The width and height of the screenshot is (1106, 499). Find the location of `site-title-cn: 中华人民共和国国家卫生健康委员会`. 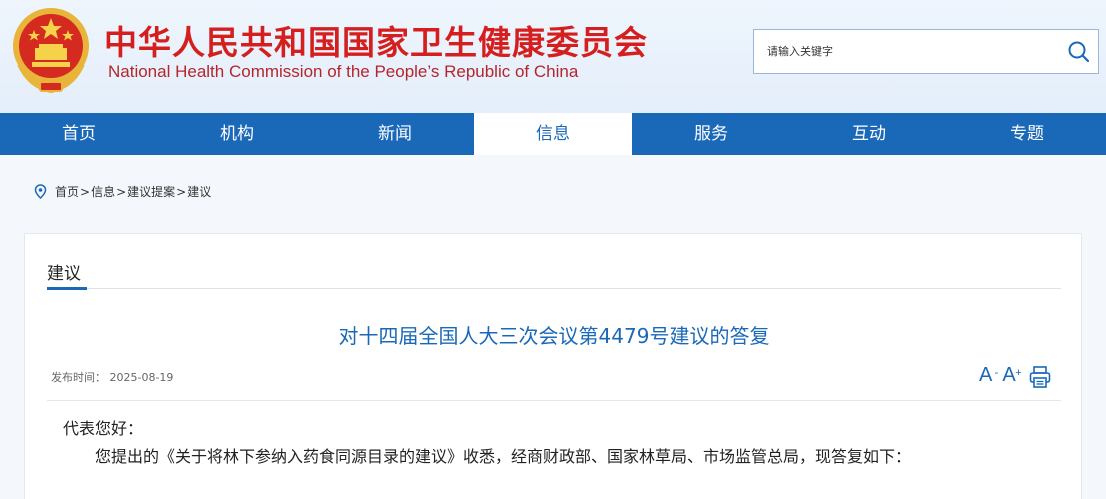

site-title-cn: 中华人民共和国国家卫生健康委员会 is located at coordinates (376, 40).